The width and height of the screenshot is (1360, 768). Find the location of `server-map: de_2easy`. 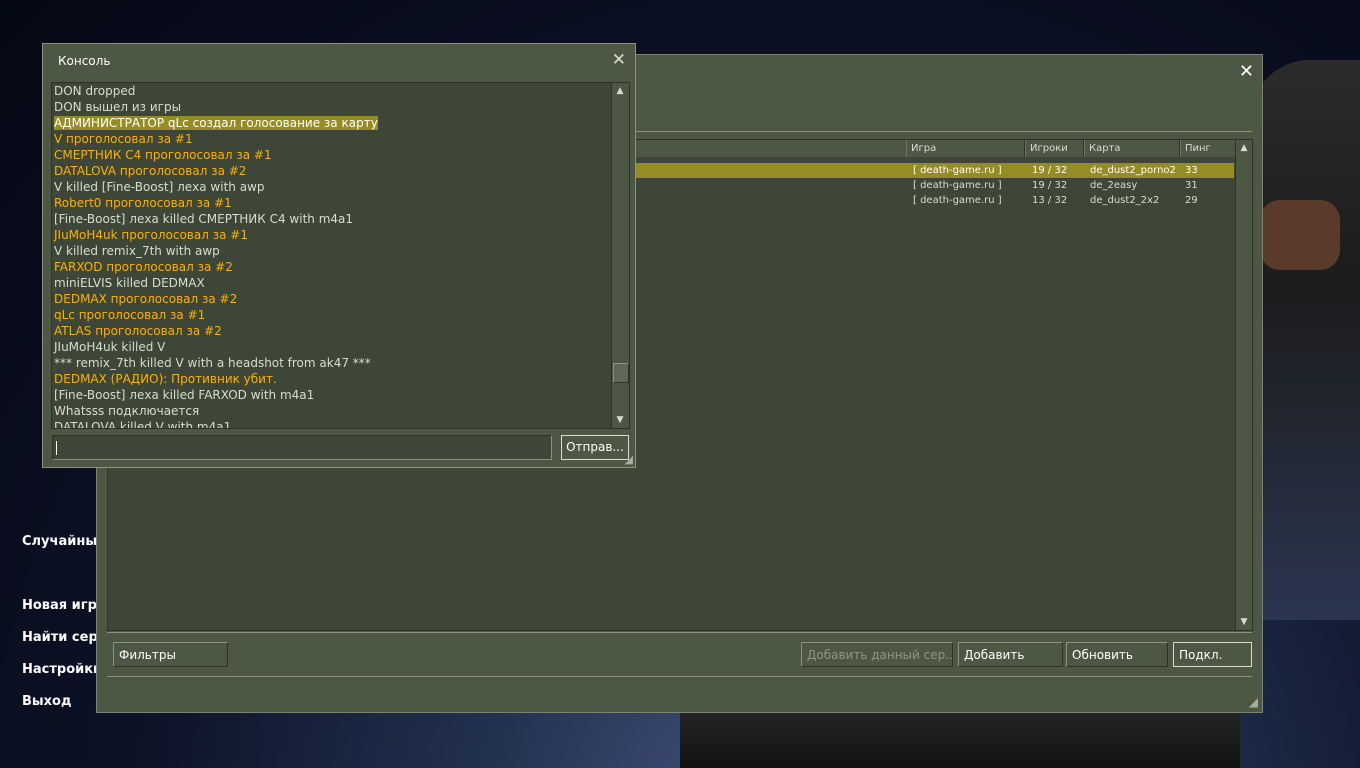

server-map: de_2easy is located at coordinates (1114, 185).